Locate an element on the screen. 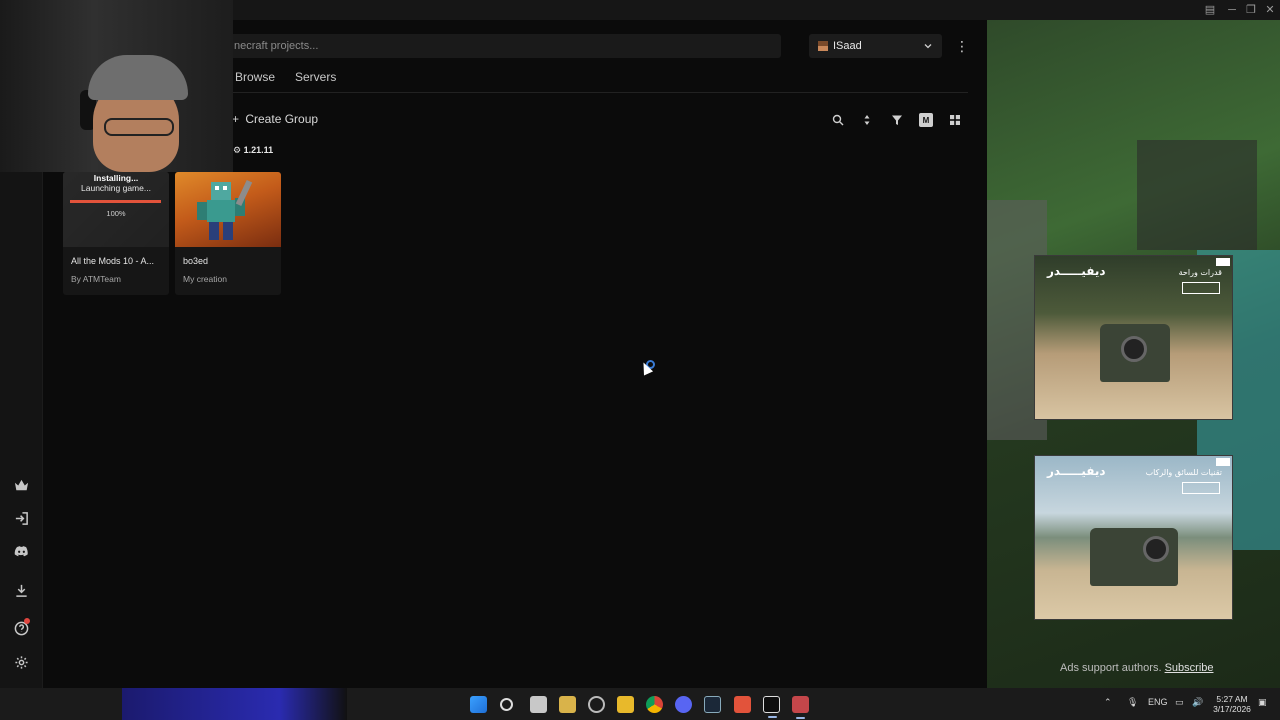 The height and width of the screenshot is (720, 1280). maximize-icon: ❐ is located at coordinates (1251, 10).